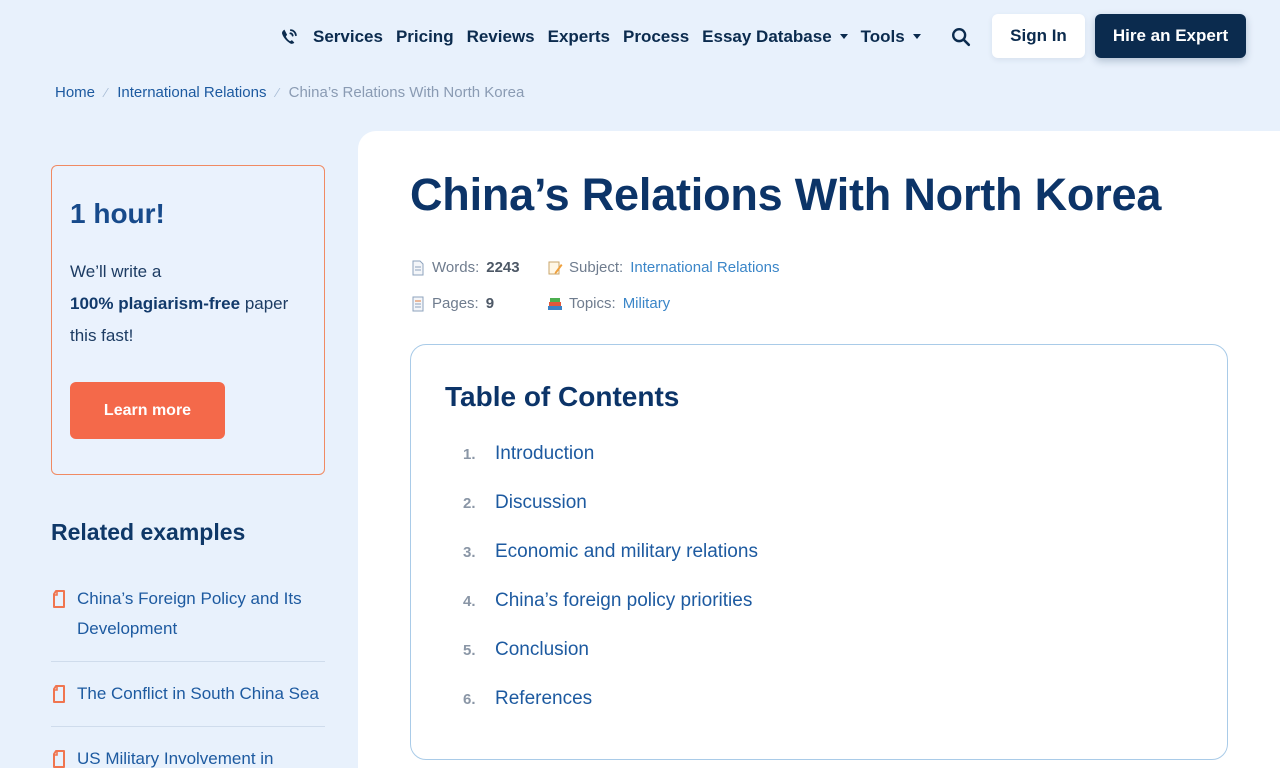  I want to click on nav-tools: Tools, so click(891, 37).